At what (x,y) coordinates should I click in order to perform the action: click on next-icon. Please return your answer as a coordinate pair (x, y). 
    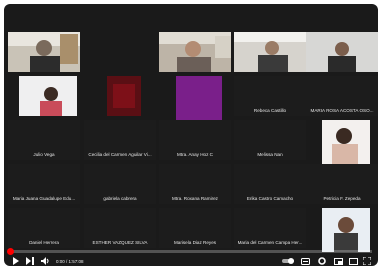
    Looking at the image, I should click on (30, 261).